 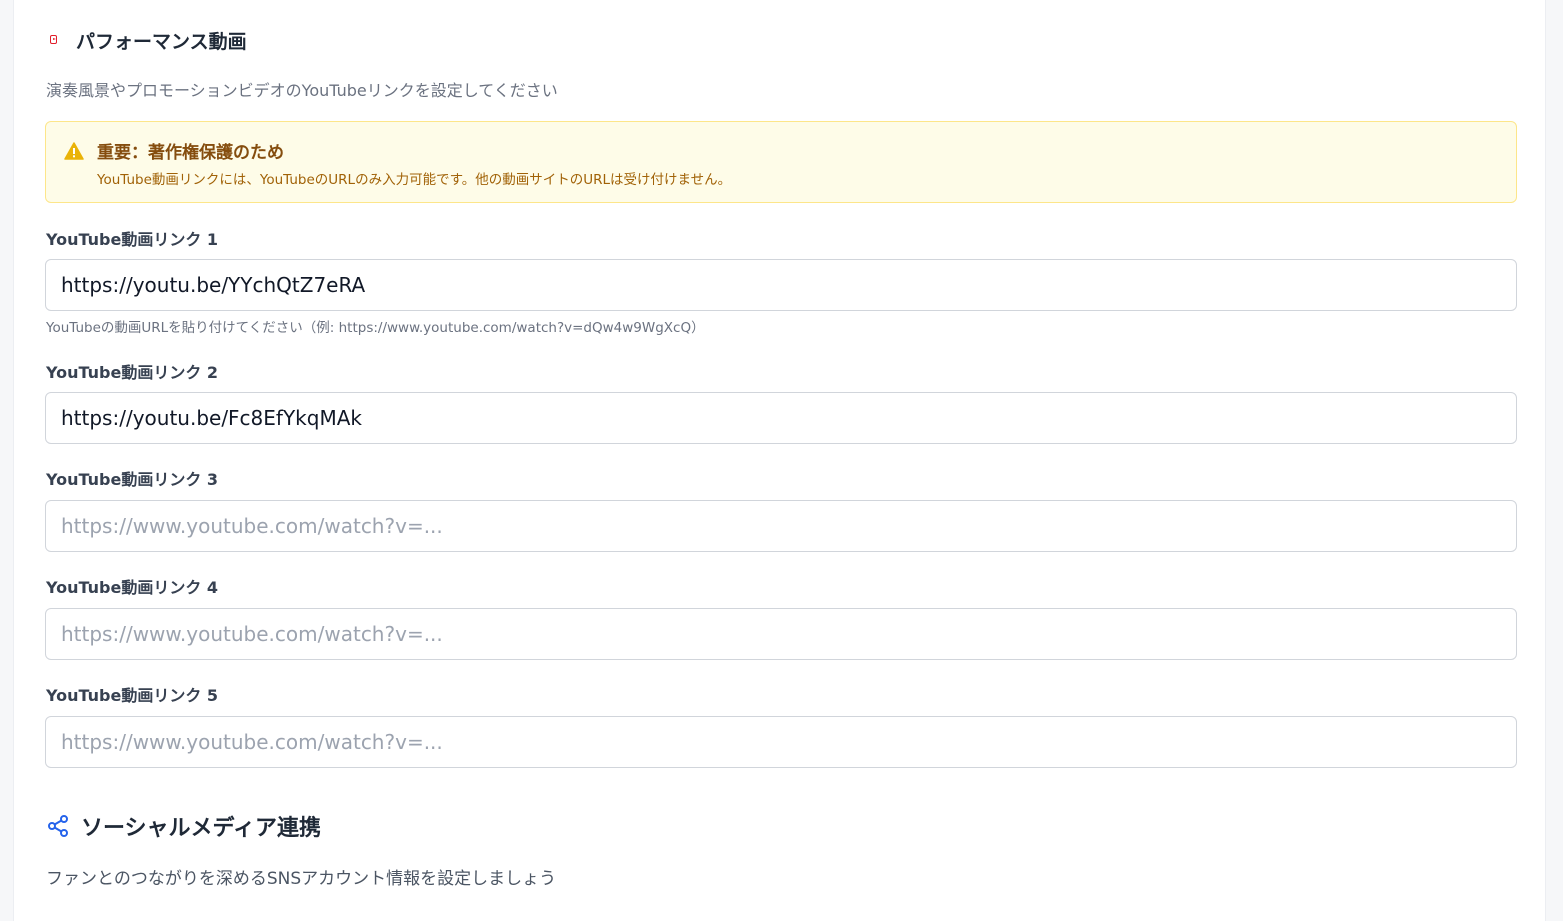 I want to click on youtube-link-1-label: YouTube動画リンク 1, so click(x=132, y=239).